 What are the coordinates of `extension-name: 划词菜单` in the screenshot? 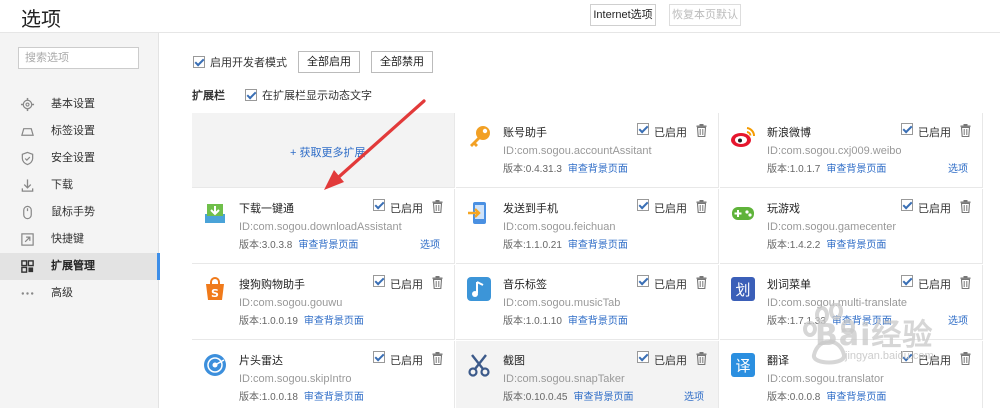 It's located at (789, 285).